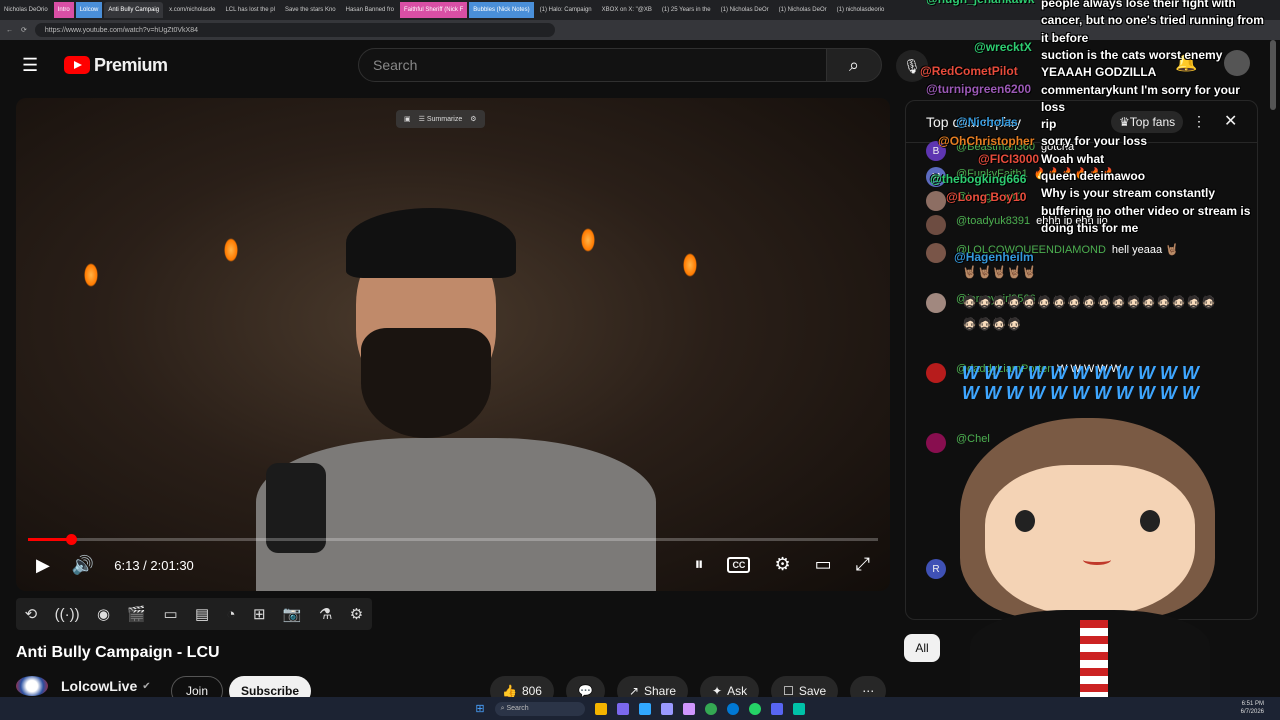 This screenshot has width=1280, height=720. Describe the element at coordinates (136, 614) in the screenshot. I see `clapper-icon: 🎬` at that location.